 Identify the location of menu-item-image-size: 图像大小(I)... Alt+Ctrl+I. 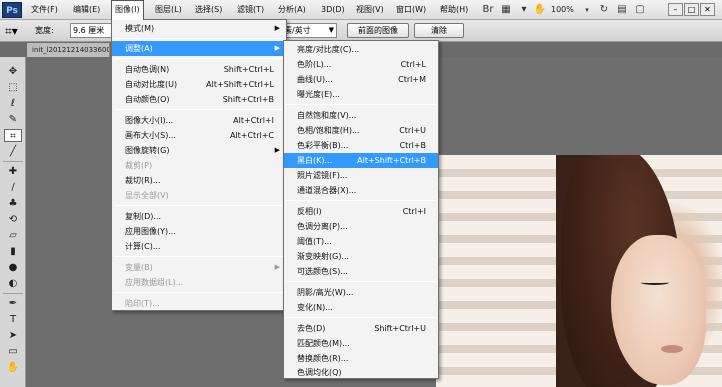
(199, 120).